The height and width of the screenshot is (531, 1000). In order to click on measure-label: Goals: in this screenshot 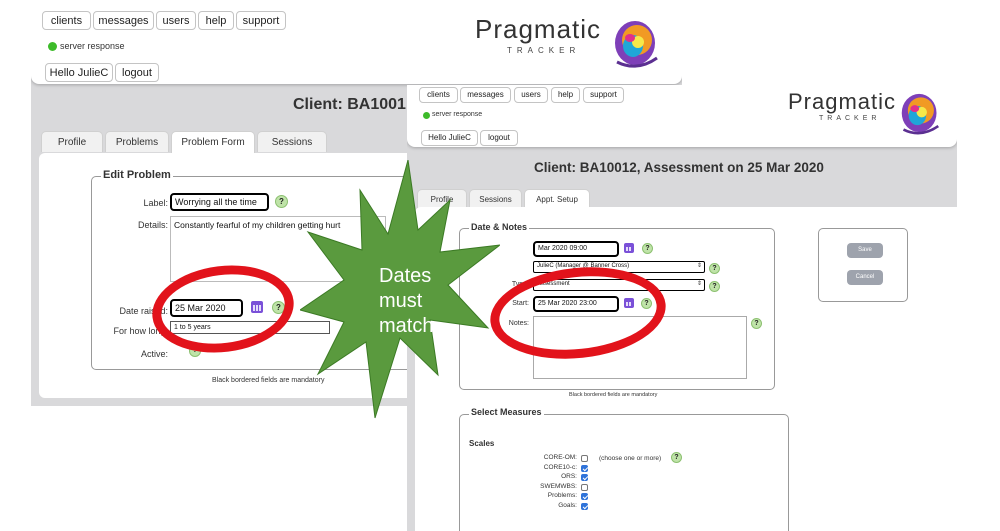, I will do `click(567, 505)`.